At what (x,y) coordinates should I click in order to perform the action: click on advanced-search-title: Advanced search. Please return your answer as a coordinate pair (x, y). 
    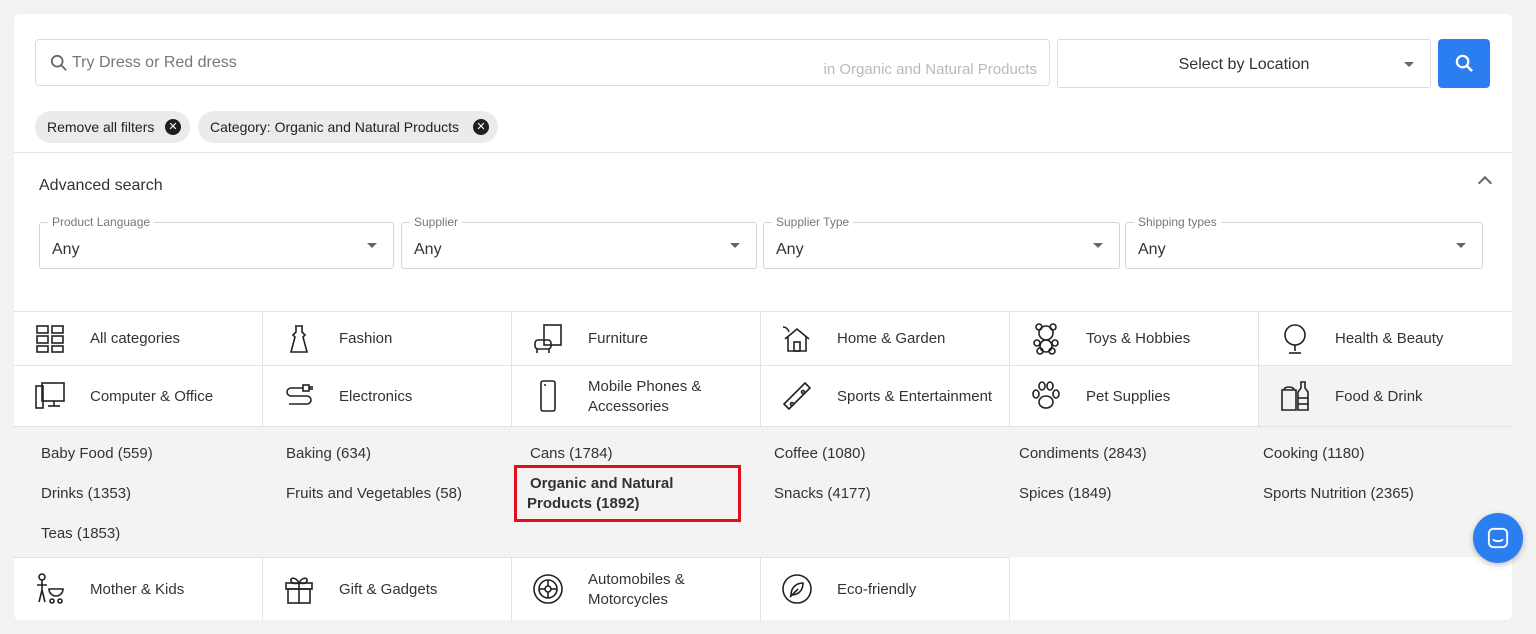
    Looking at the image, I should click on (101, 186).